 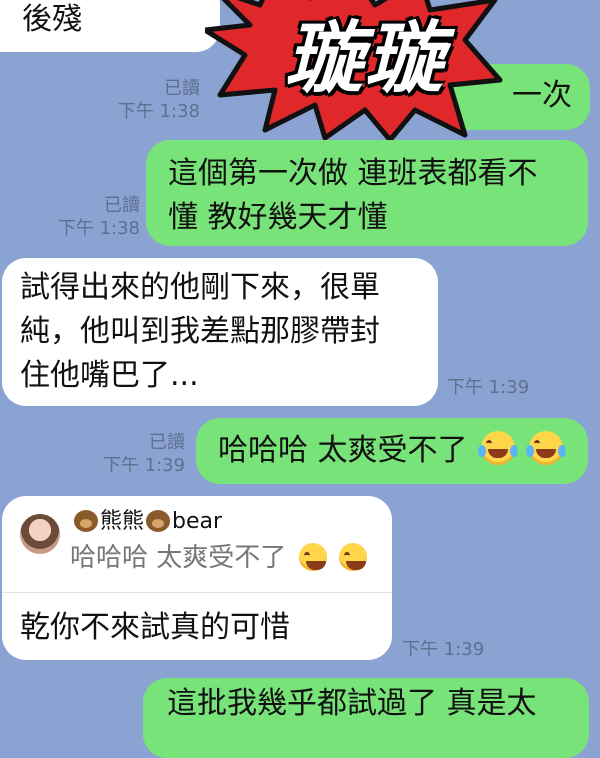 What do you see at coordinates (352, 703) in the screenshot?
I see `message-text: 這批我幾乎都試過了 真是太` at bounding box center [352, 703].